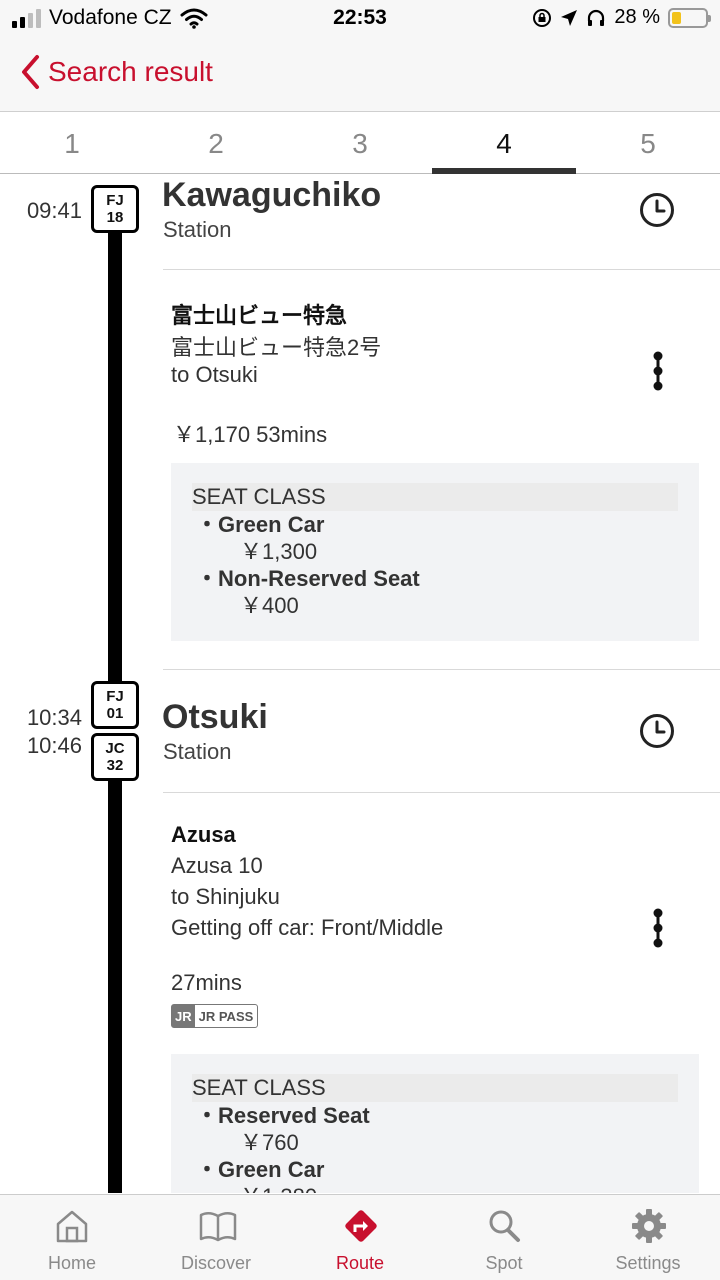  Describe the element at coordinates (504, 143) in the screenshot. I see `tab-4: 4` at that location.